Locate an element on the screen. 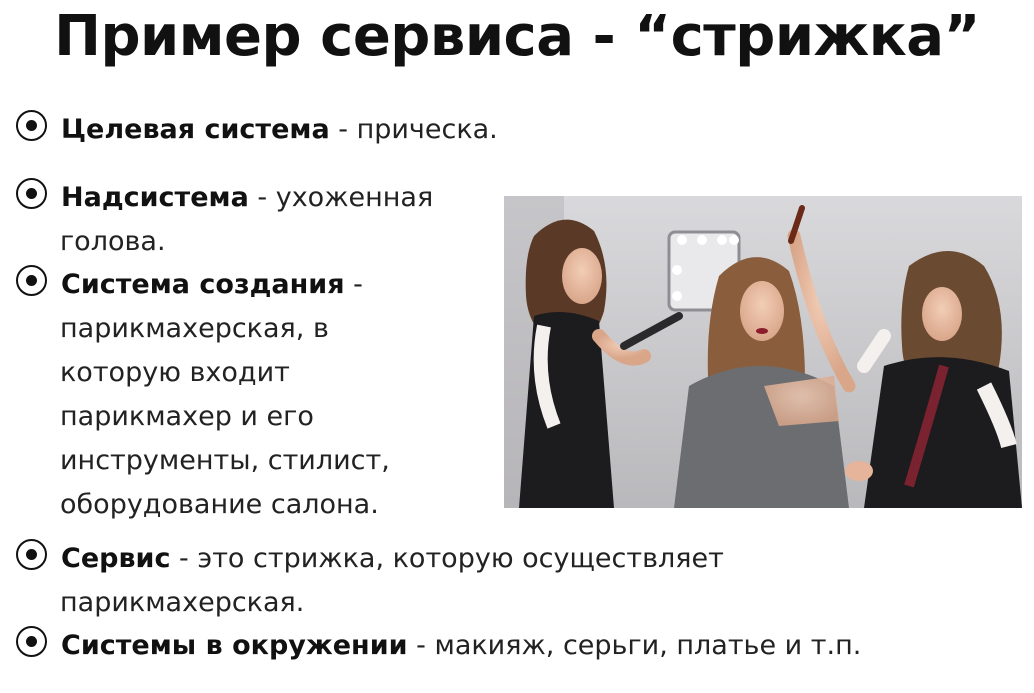 This screenshot has width=1034, height=693. bullet-term: Надсистема is located at coordinates (155, 197).